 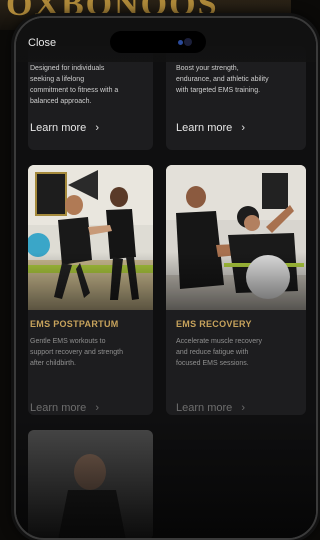 I want to click on program-card-partial, so click(x=90, y=484).